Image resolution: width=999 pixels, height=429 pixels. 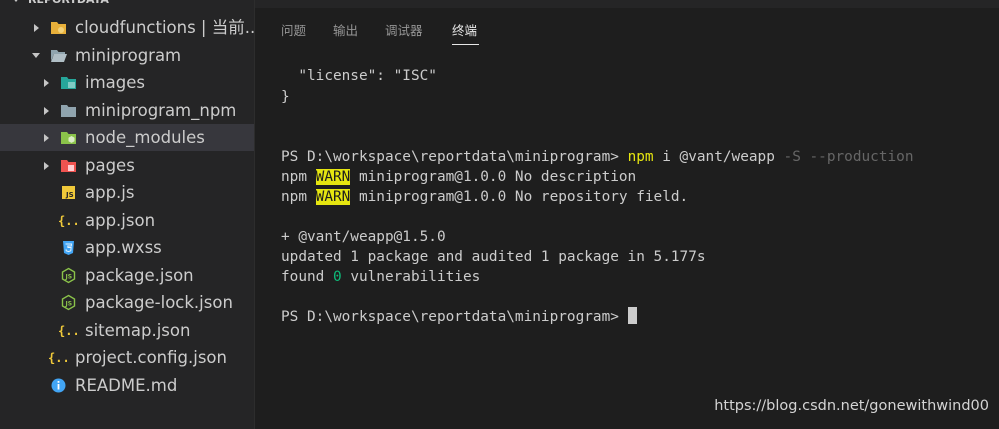 I want to click on tree-item-label: images, so click(x=115, y=82).